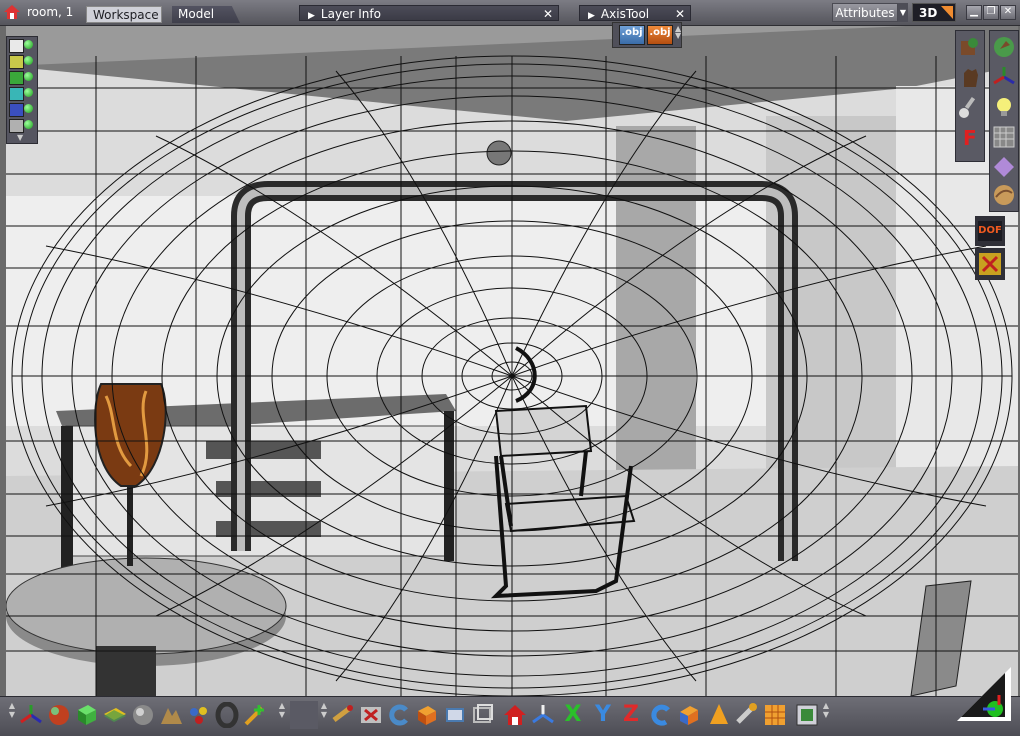  What do you see at coordinates (171, 715) in the screenshot?
I see `terrain-tool-icon` at bounding box center [171, 715].